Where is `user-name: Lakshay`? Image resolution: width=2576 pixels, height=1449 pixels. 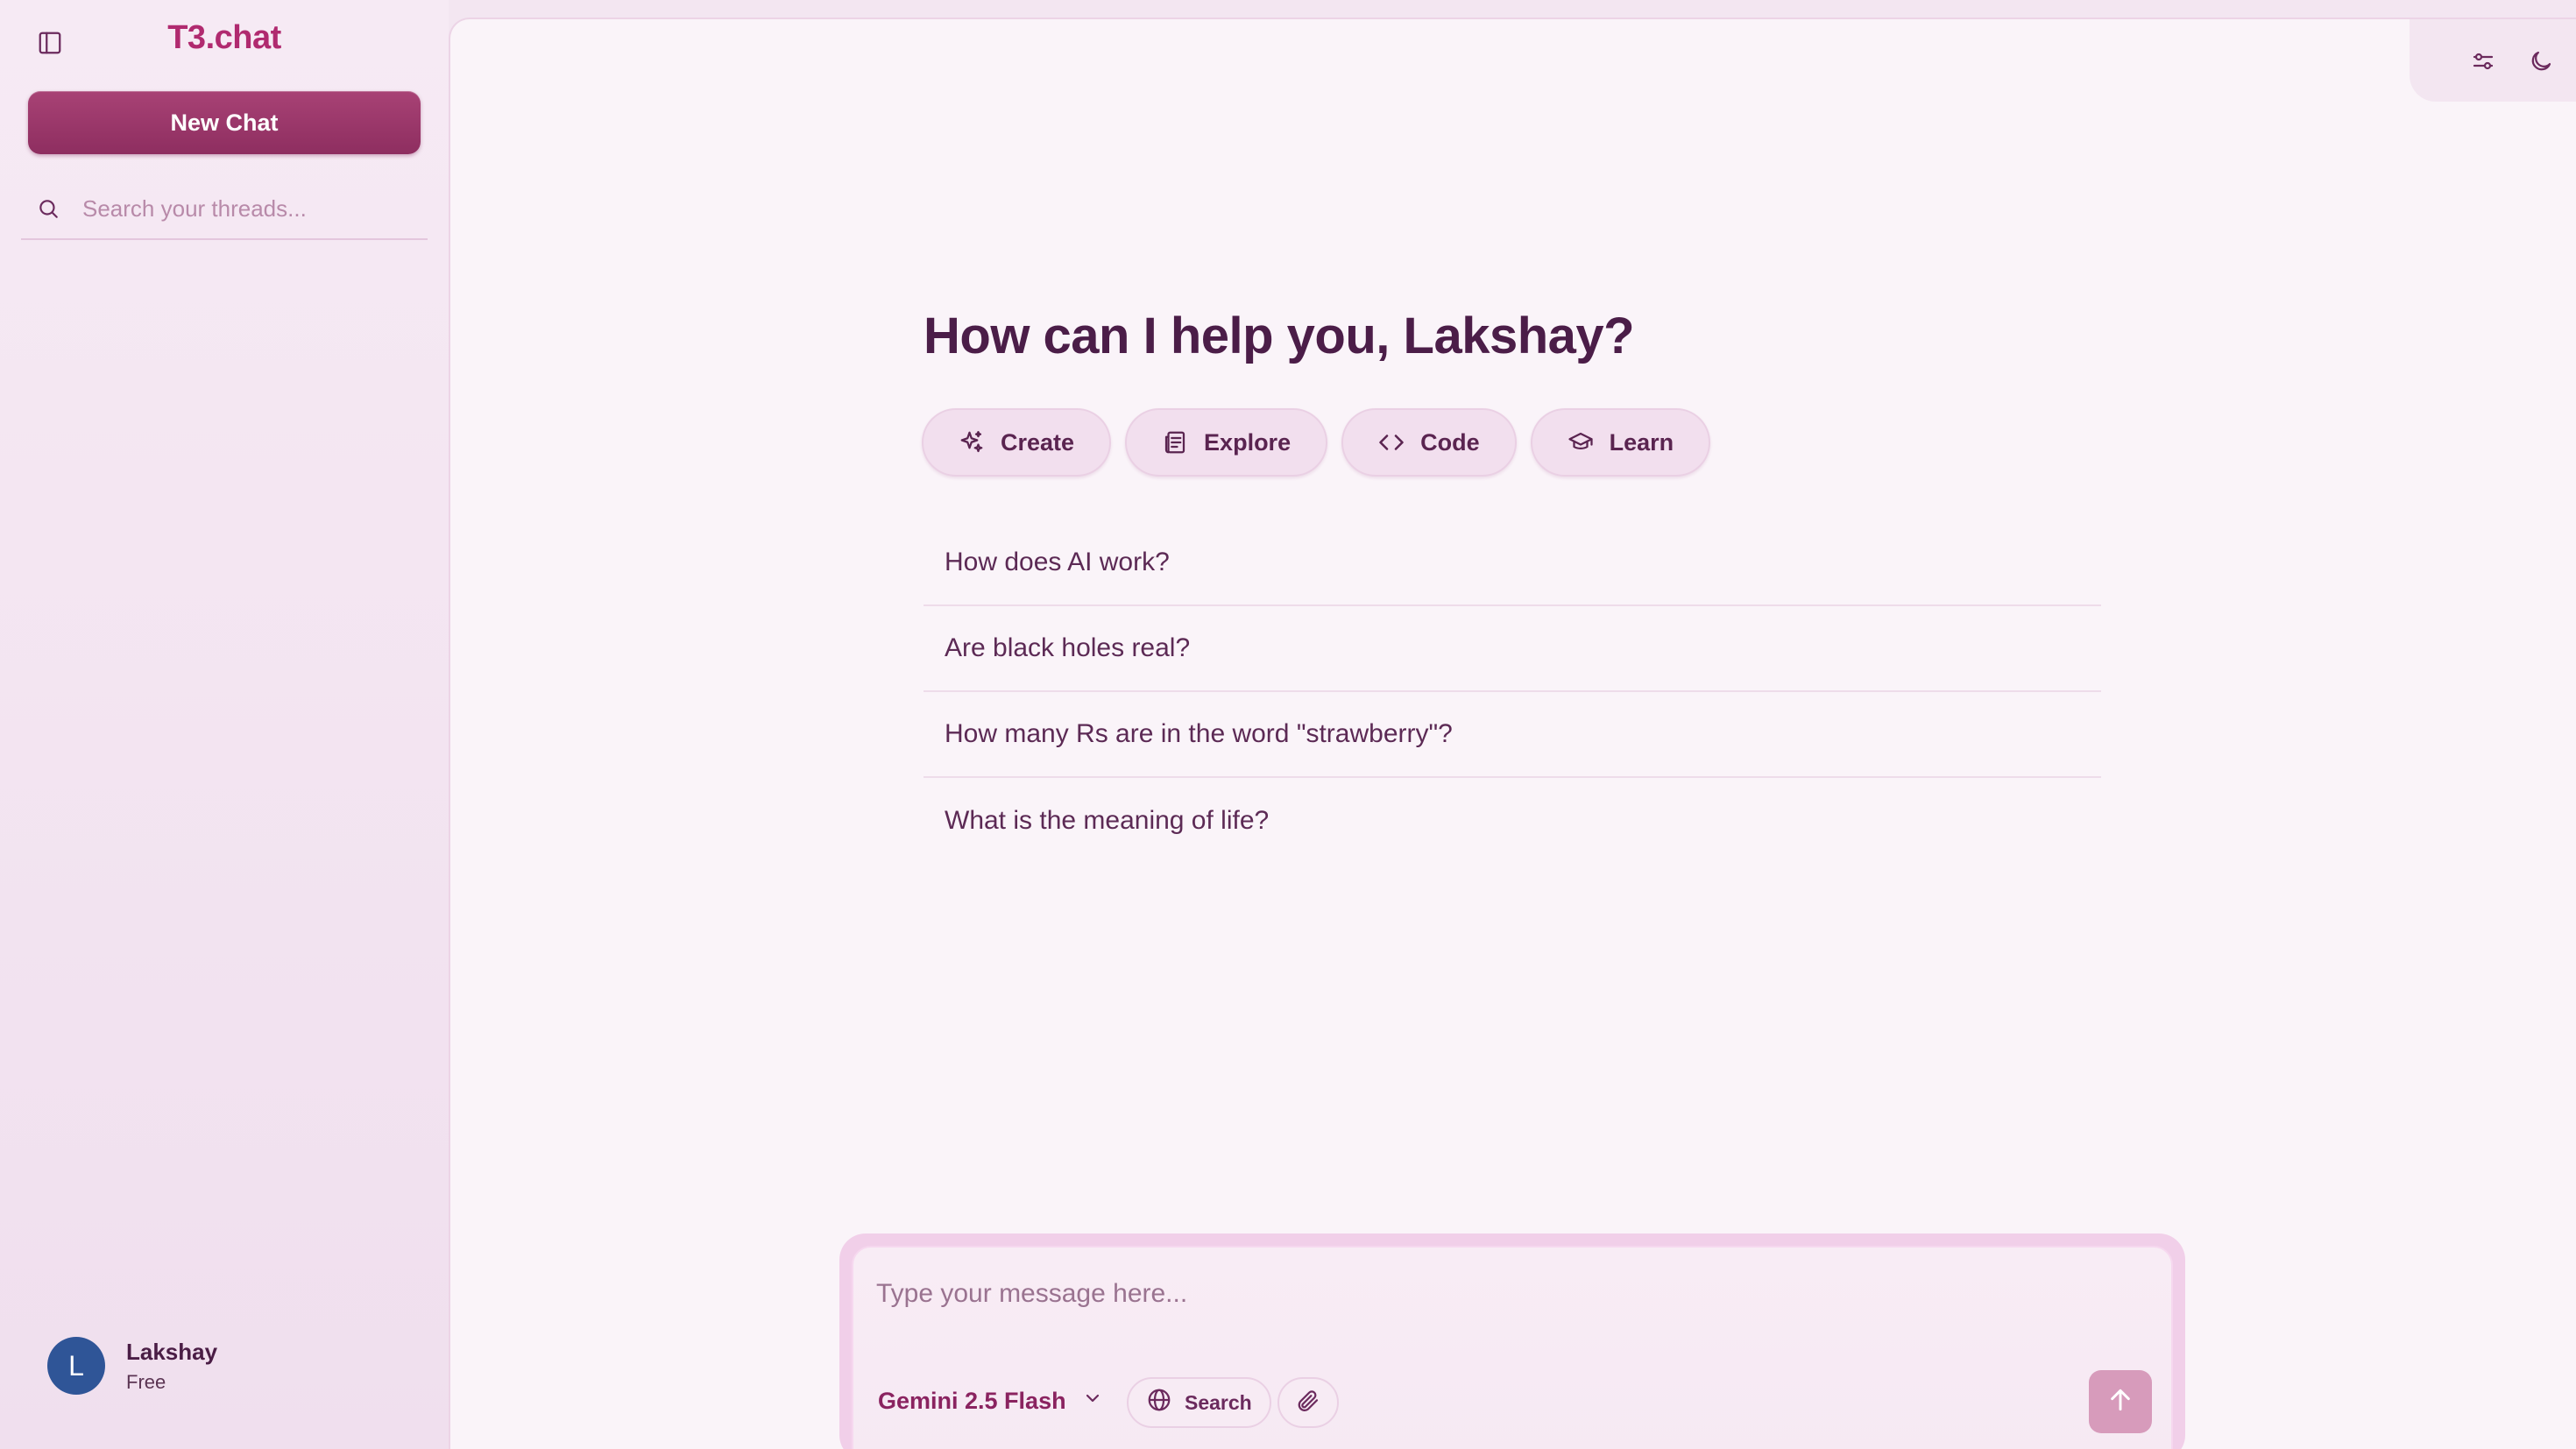 user-name: Lakshay is located at coordinates (172, 1351).